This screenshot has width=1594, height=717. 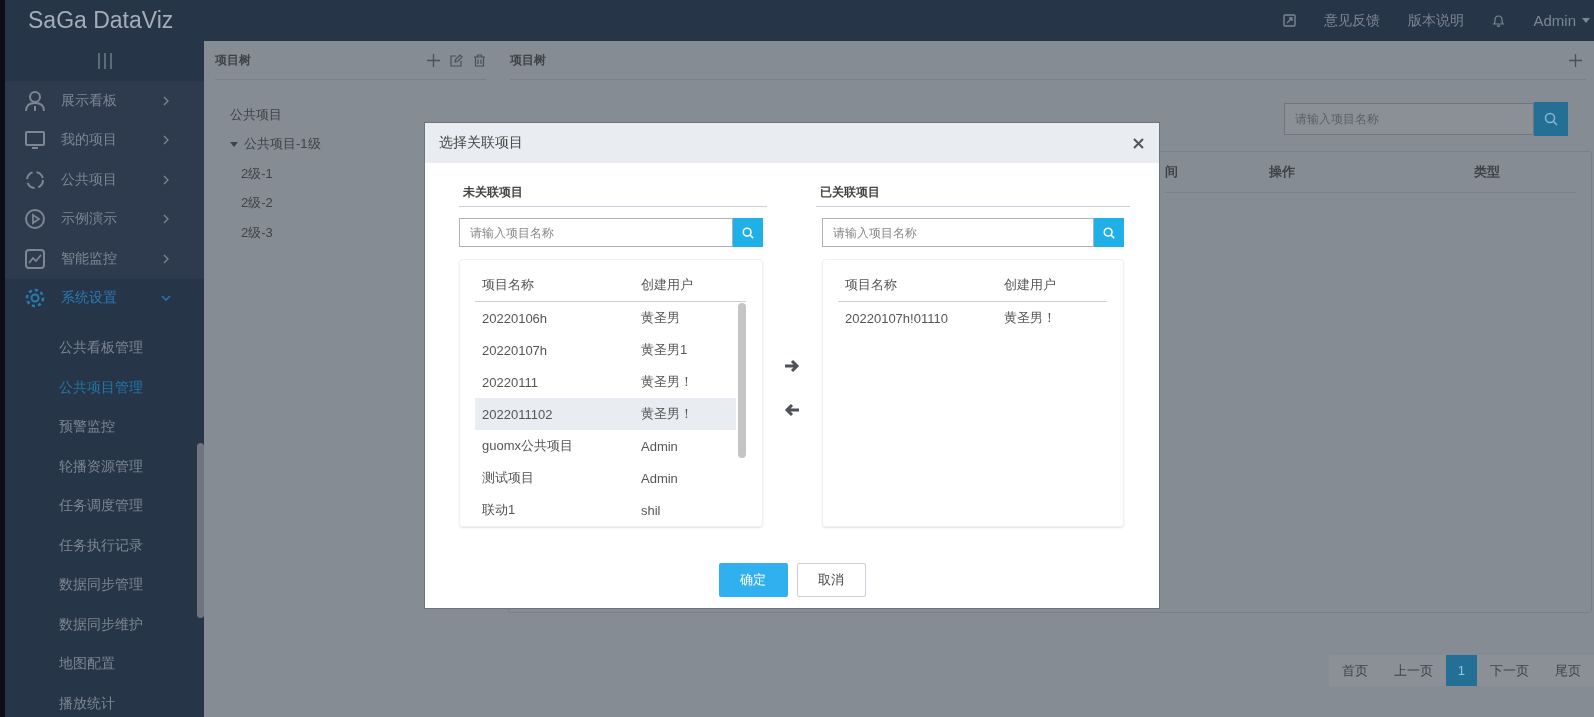 What do you see at coordinates (100, 506) in the screenshot?
I see `submenu-item: 任务调度管理` at bounding box center [100, 506].